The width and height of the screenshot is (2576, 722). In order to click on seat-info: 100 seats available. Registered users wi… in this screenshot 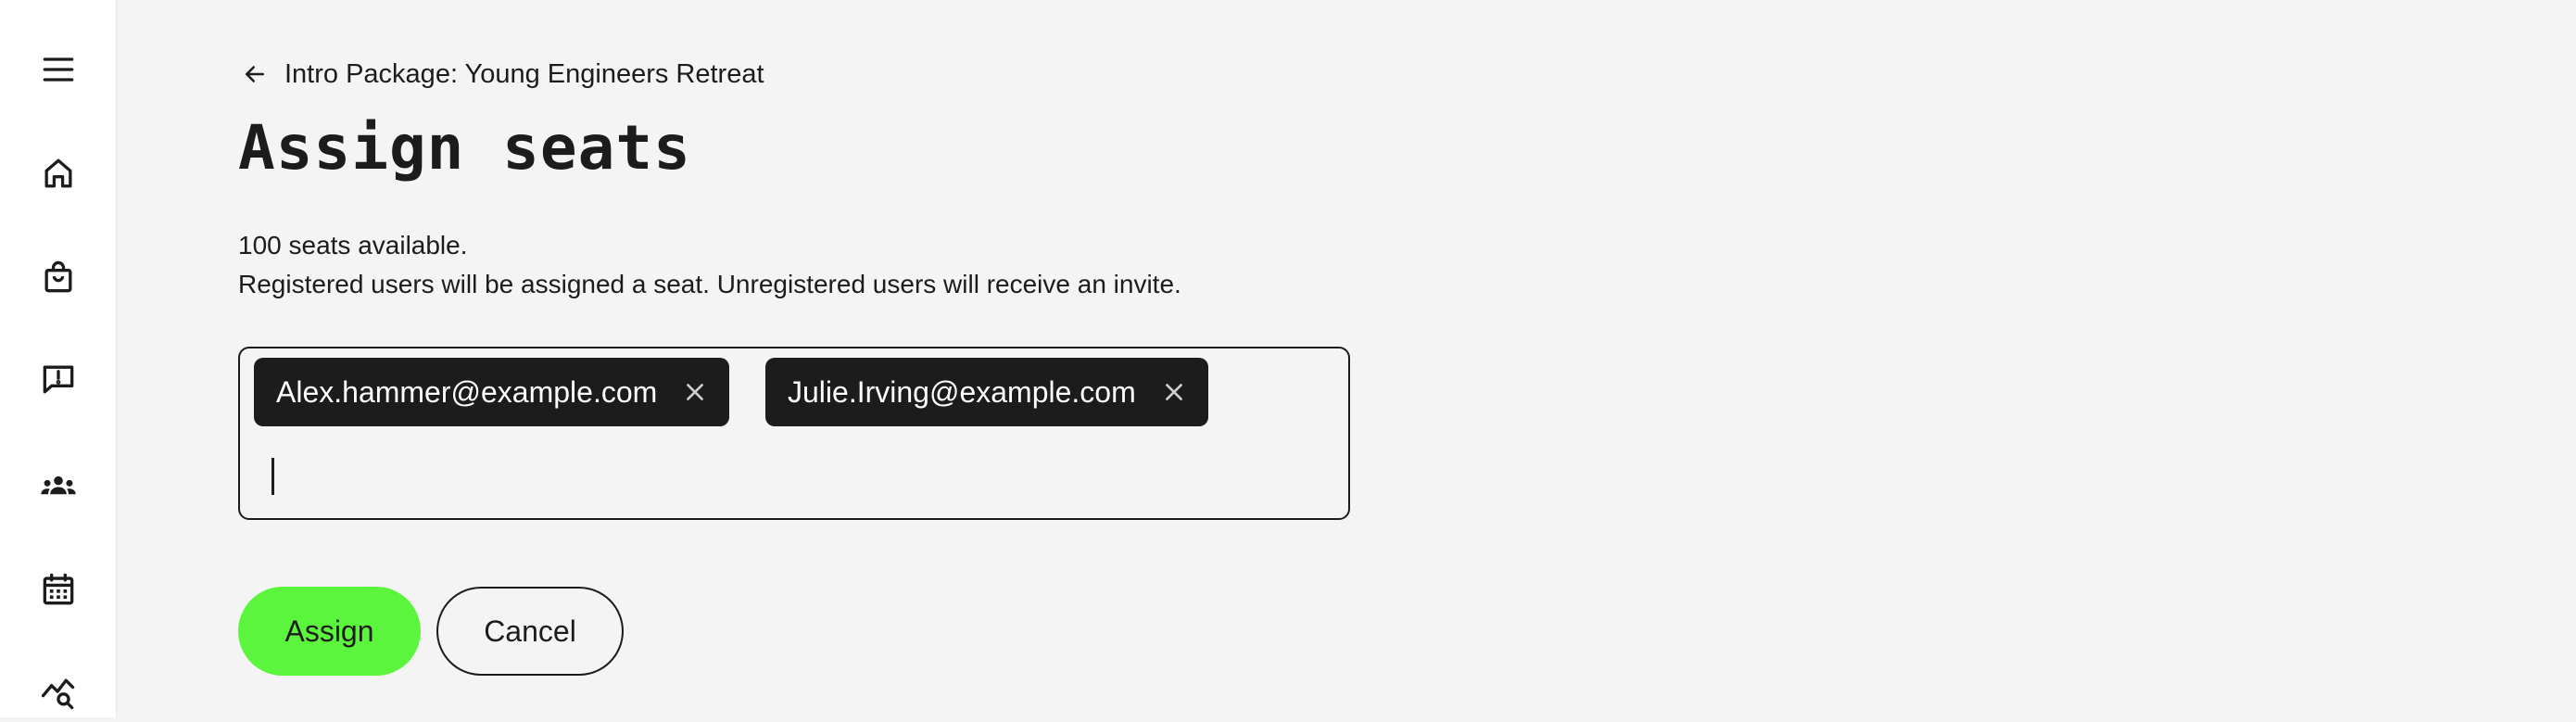, I will do `click(709, 265)`.